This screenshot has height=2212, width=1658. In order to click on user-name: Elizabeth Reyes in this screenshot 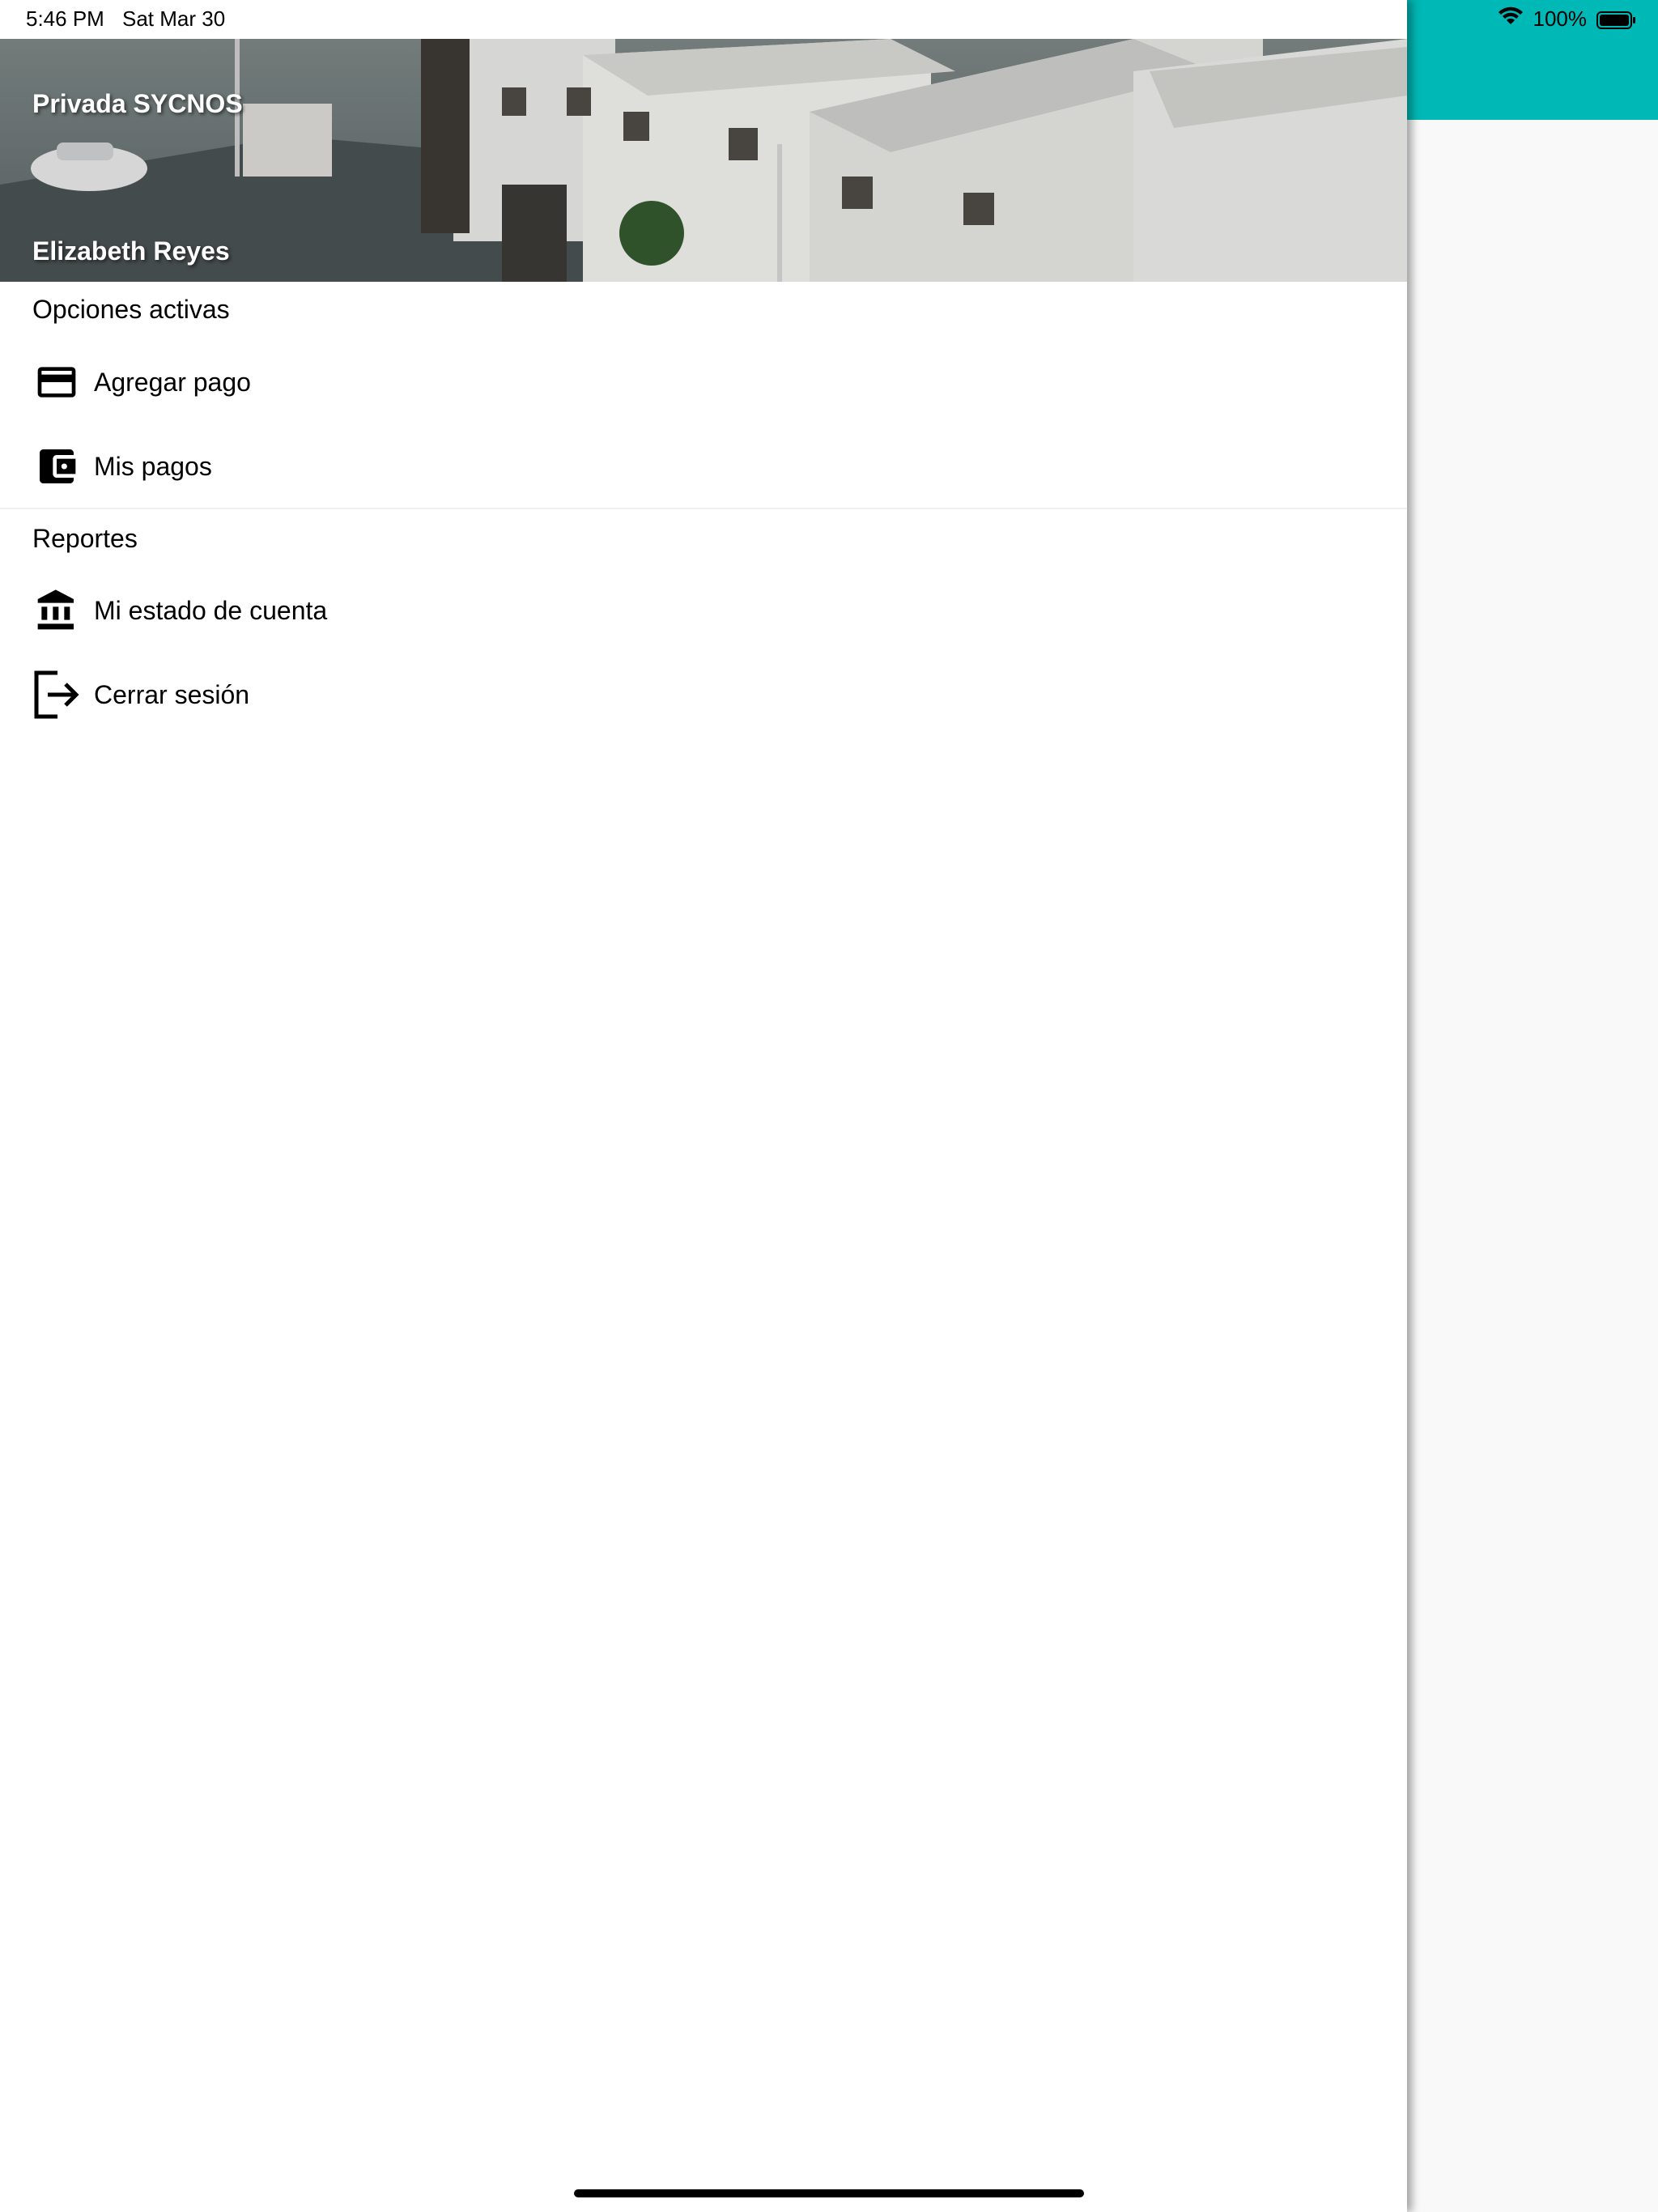, I will do `click(131, 251)`.